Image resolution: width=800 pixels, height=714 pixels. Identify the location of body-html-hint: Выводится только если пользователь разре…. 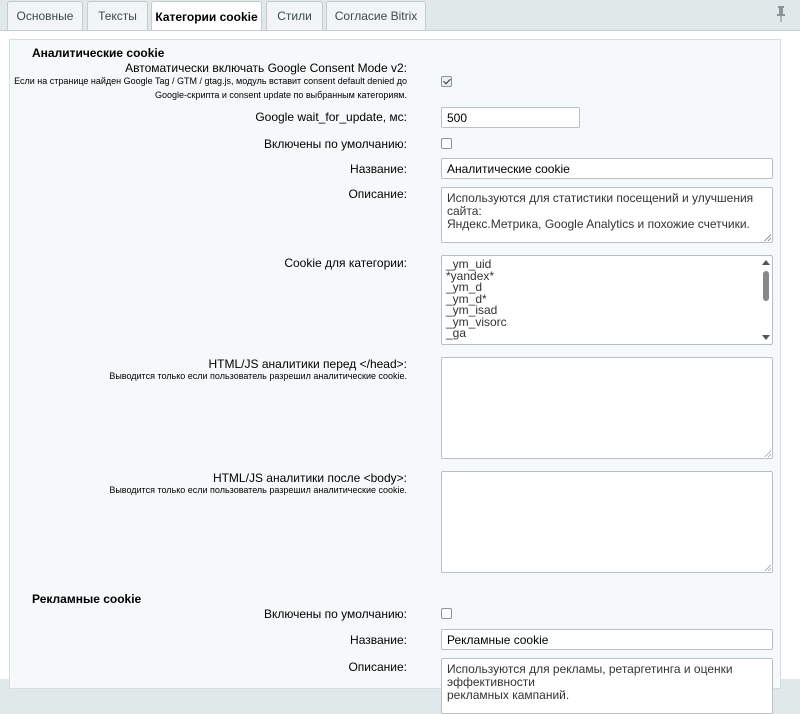
(258, 490).